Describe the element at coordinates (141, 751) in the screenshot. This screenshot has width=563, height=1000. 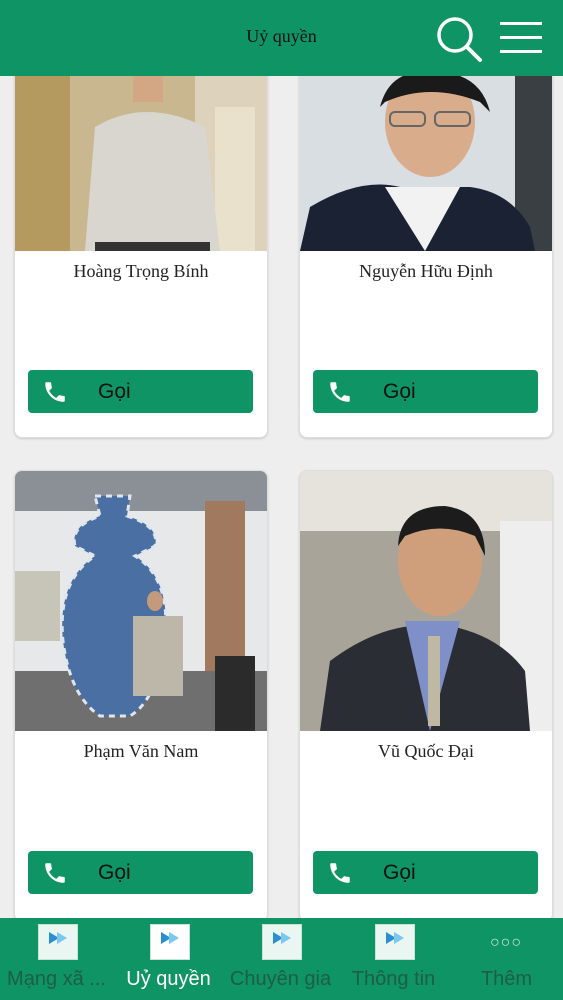
I see `person-name: Phạm Văn Nam` at that location.